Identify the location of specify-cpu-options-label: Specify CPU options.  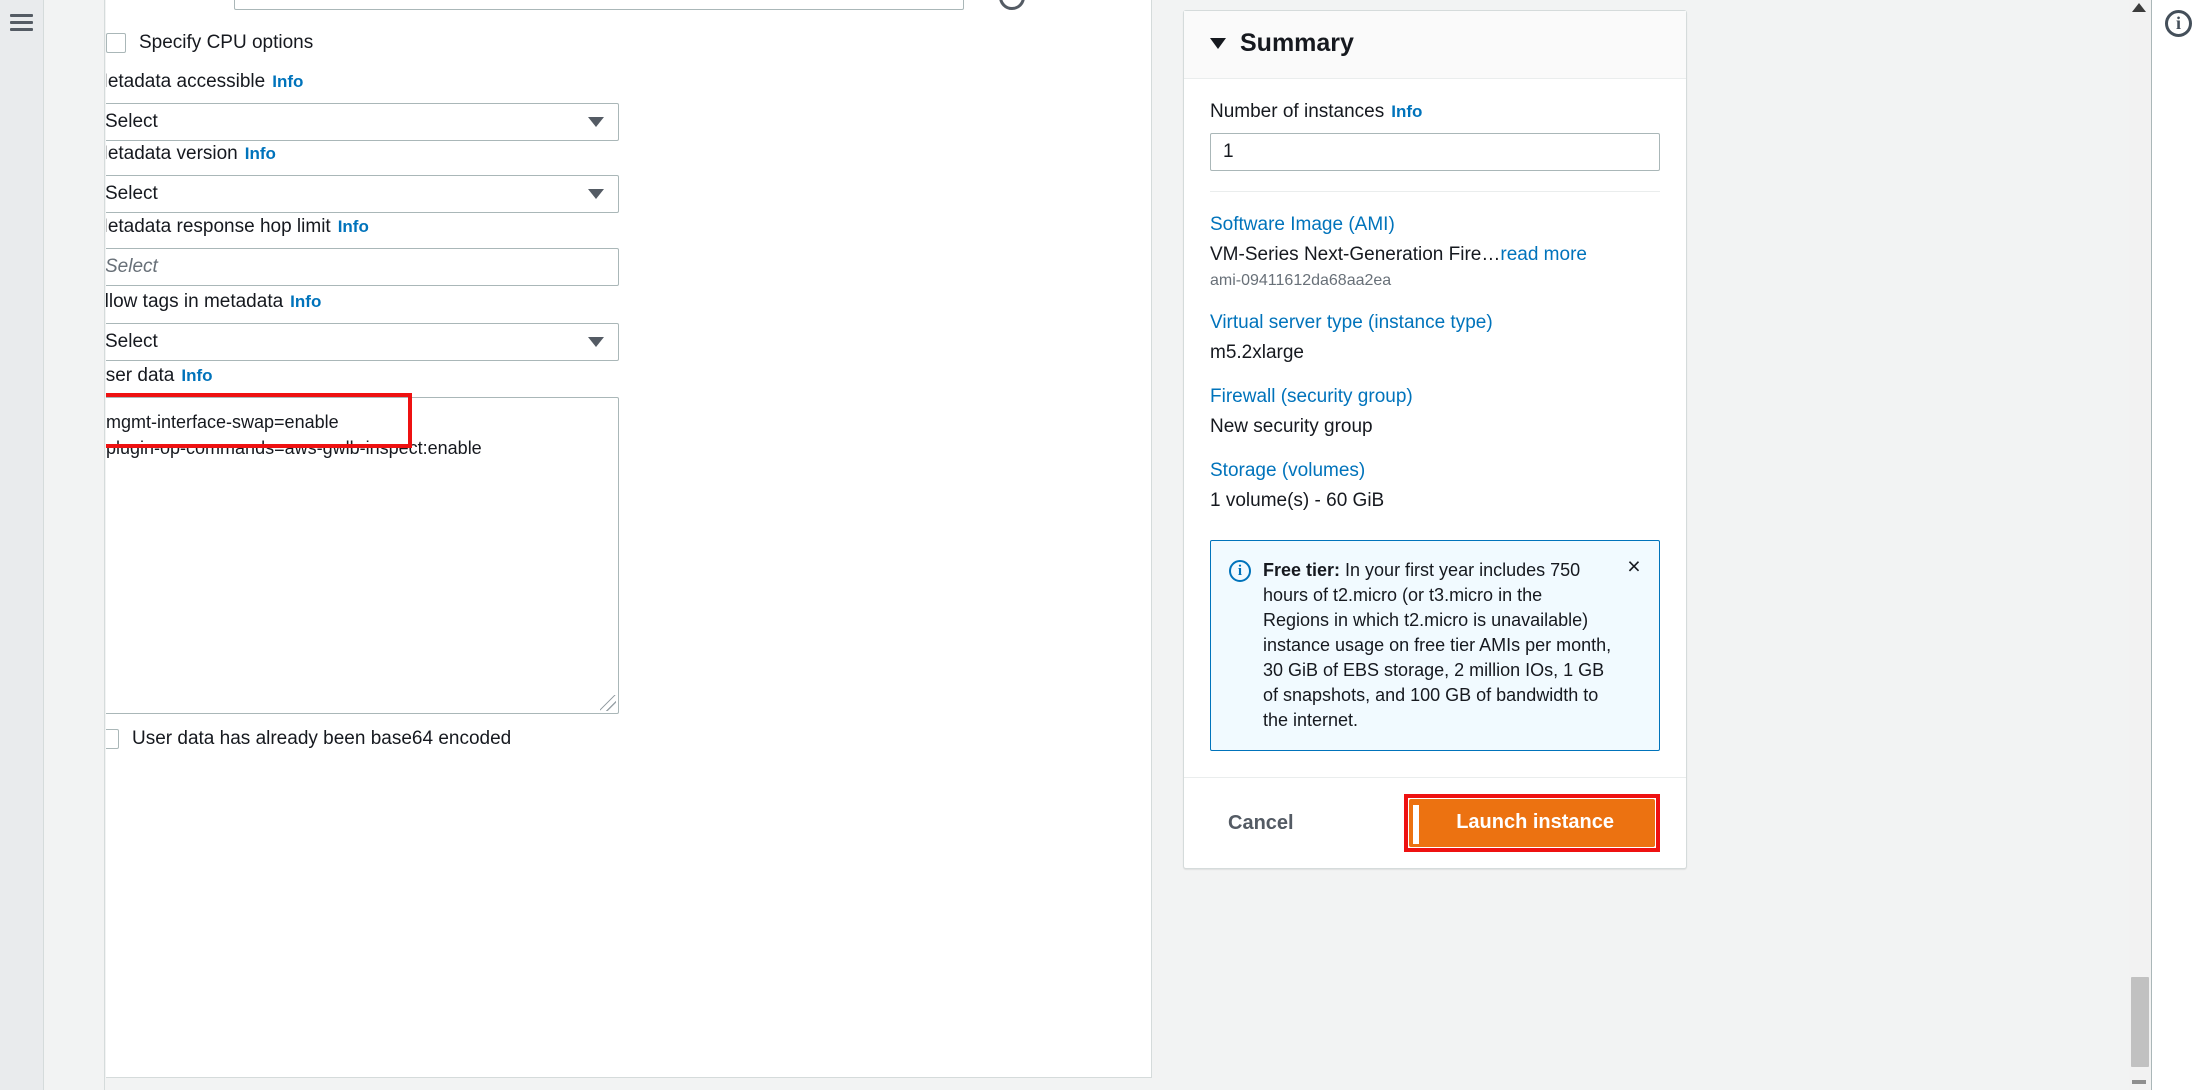
(226, 42).